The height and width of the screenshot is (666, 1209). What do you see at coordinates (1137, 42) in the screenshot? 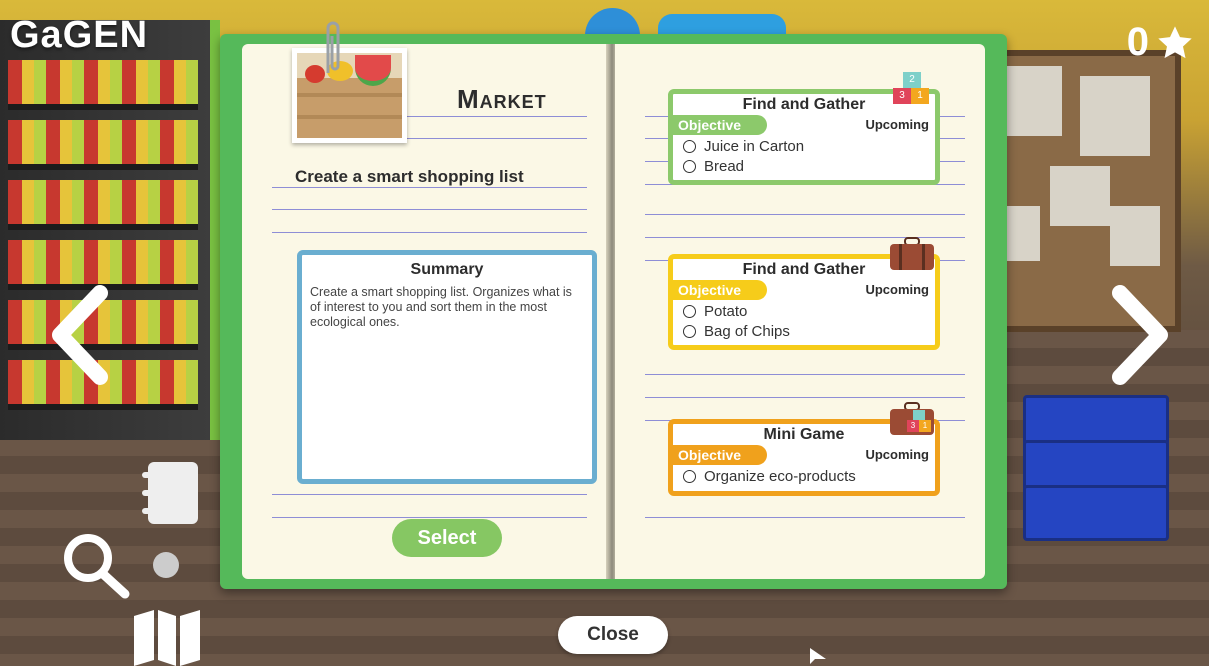
I see `score-value: 0` at bounding box center [1137, 42].